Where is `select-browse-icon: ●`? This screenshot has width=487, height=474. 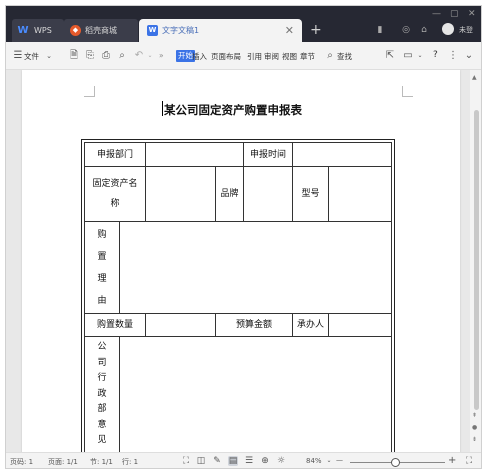 select-browse-icon: ● is located at coordinates (474, 427).